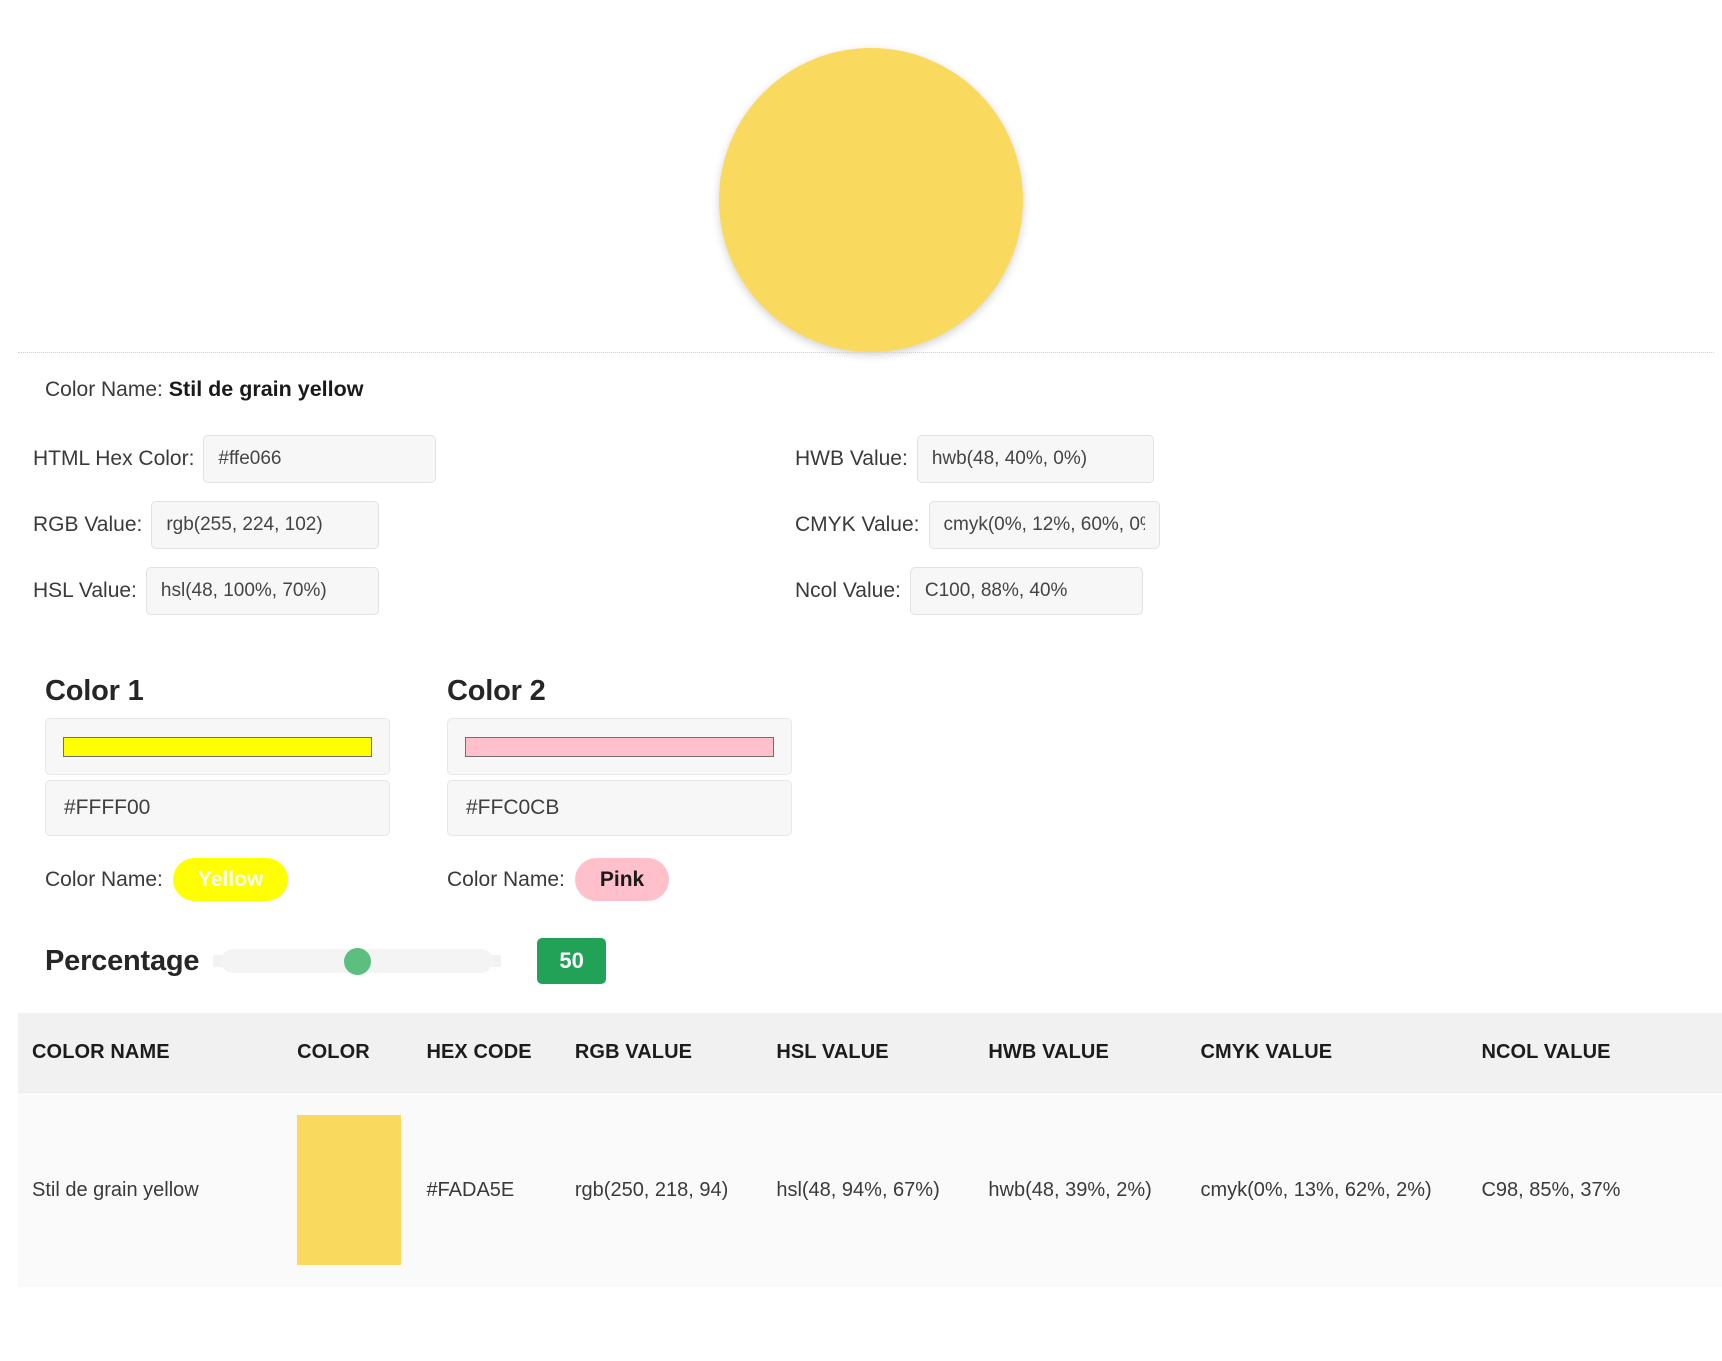 The height and width of the screenshot is (1361, 1722). I want to click on slider-thumb, so click(357, 961).